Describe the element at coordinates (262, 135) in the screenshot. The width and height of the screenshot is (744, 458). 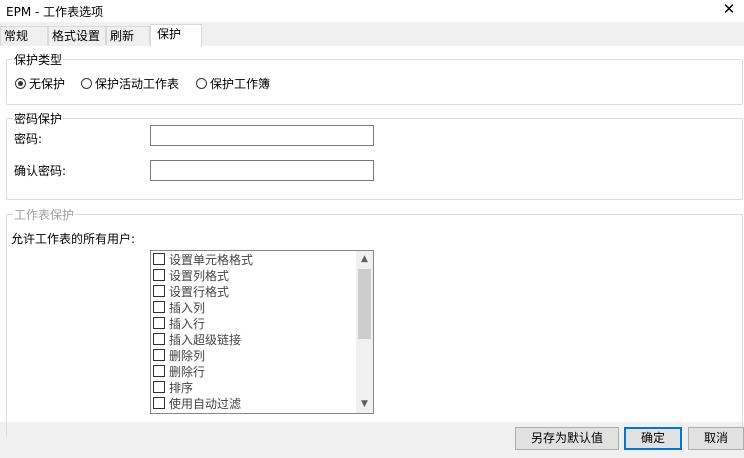
I see `password-field` at that location.